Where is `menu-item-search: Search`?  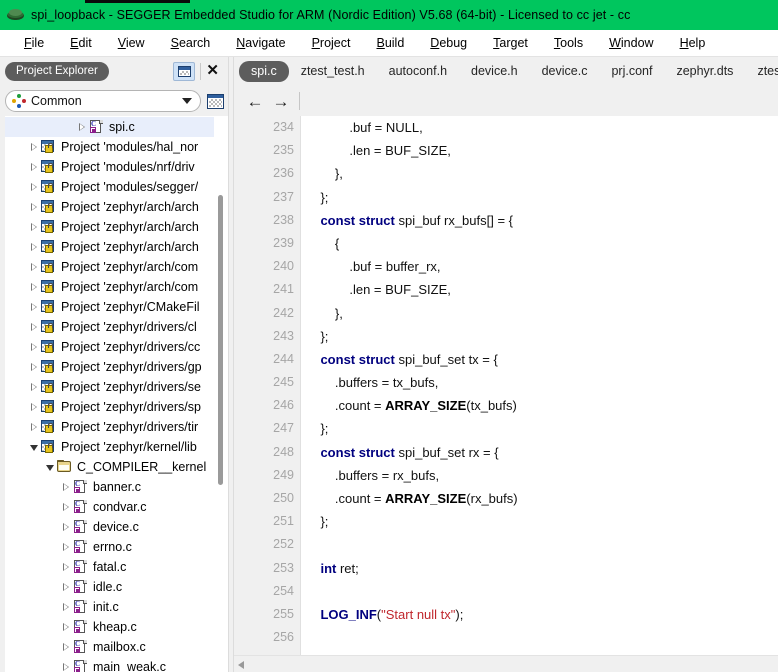 menu-item-search: Search is located at coordinates (191, 43).